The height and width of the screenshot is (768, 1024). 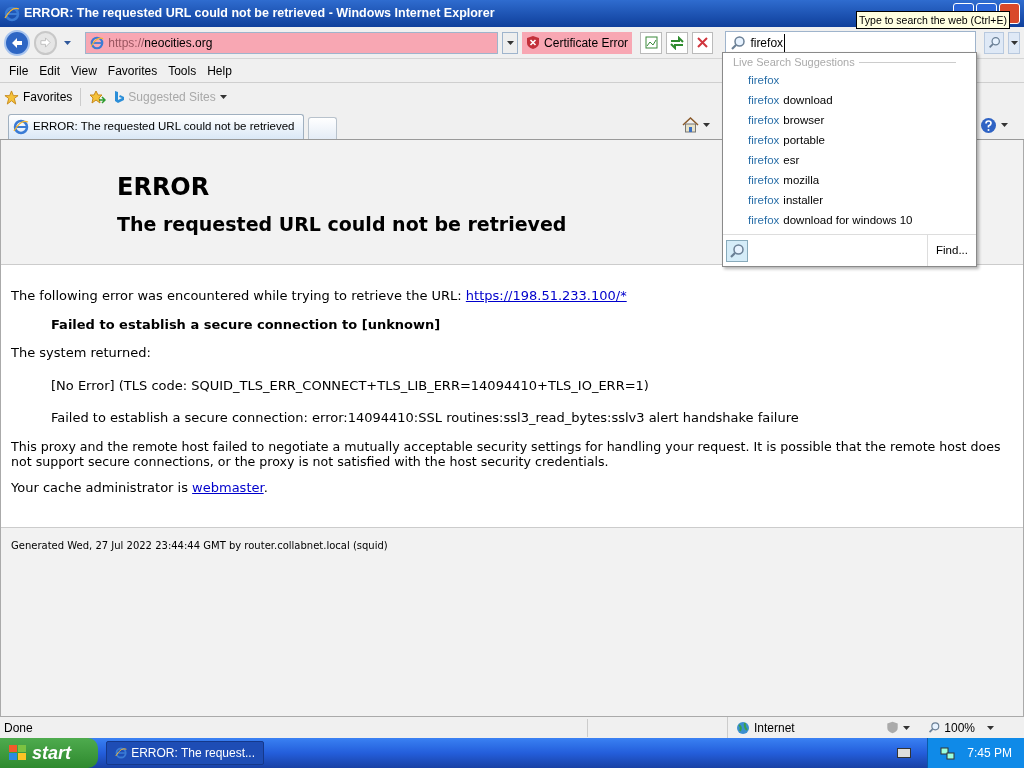 What do you see at coordinates (265, 487) in the screenshot?
I see `period-text: .` at bounding box center [265, 487].